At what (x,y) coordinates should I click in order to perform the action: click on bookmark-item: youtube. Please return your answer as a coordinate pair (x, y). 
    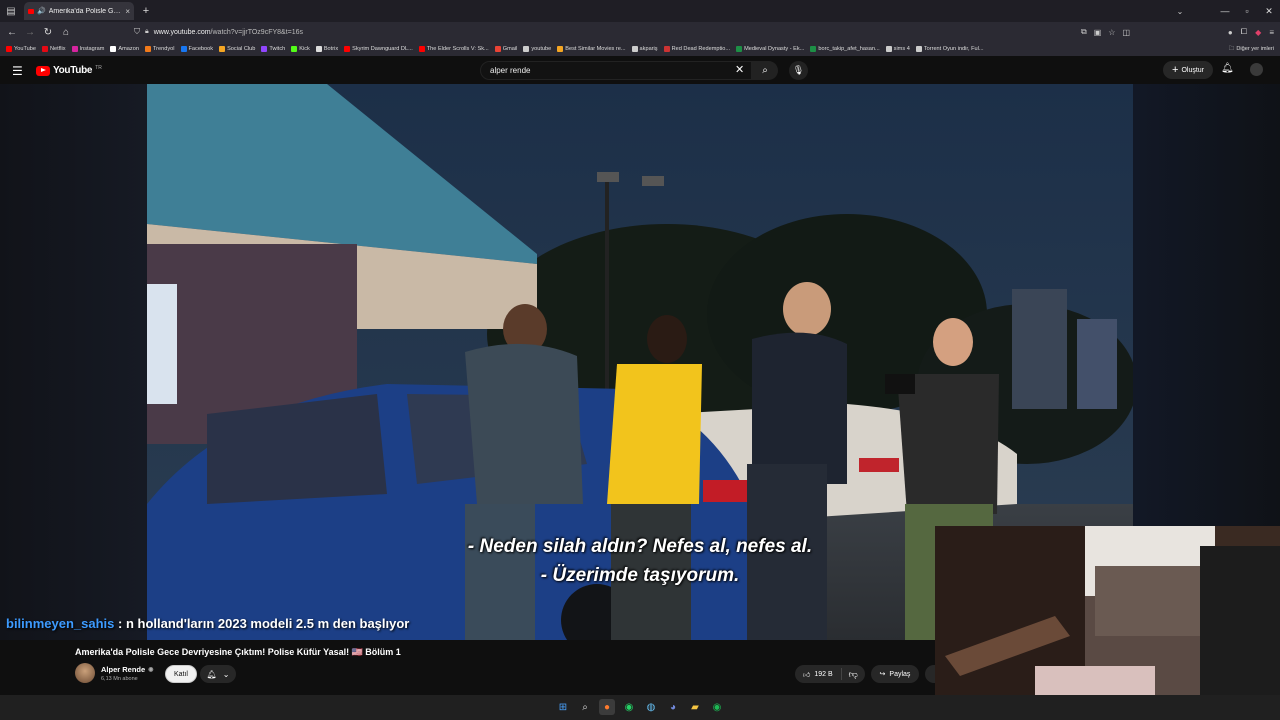
    Looking at the image, I should click on (537, 49).